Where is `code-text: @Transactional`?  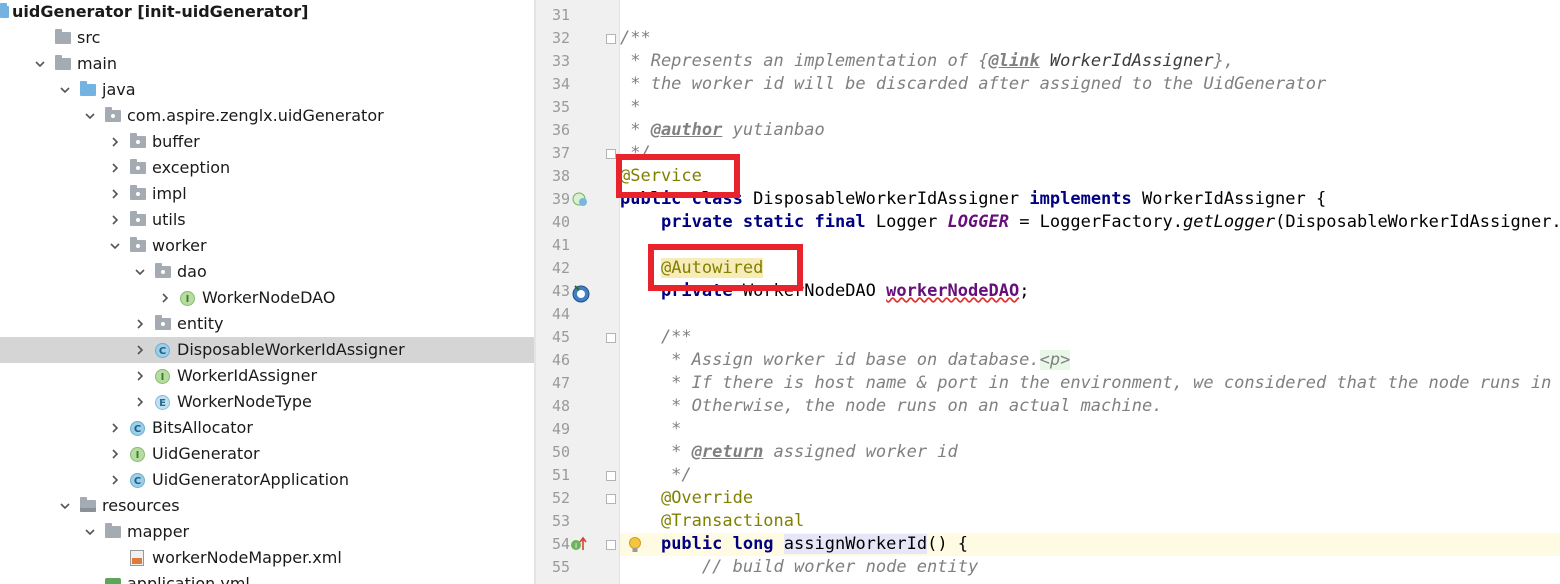
code-text: @Transactional is located at coordinates (712, 521).